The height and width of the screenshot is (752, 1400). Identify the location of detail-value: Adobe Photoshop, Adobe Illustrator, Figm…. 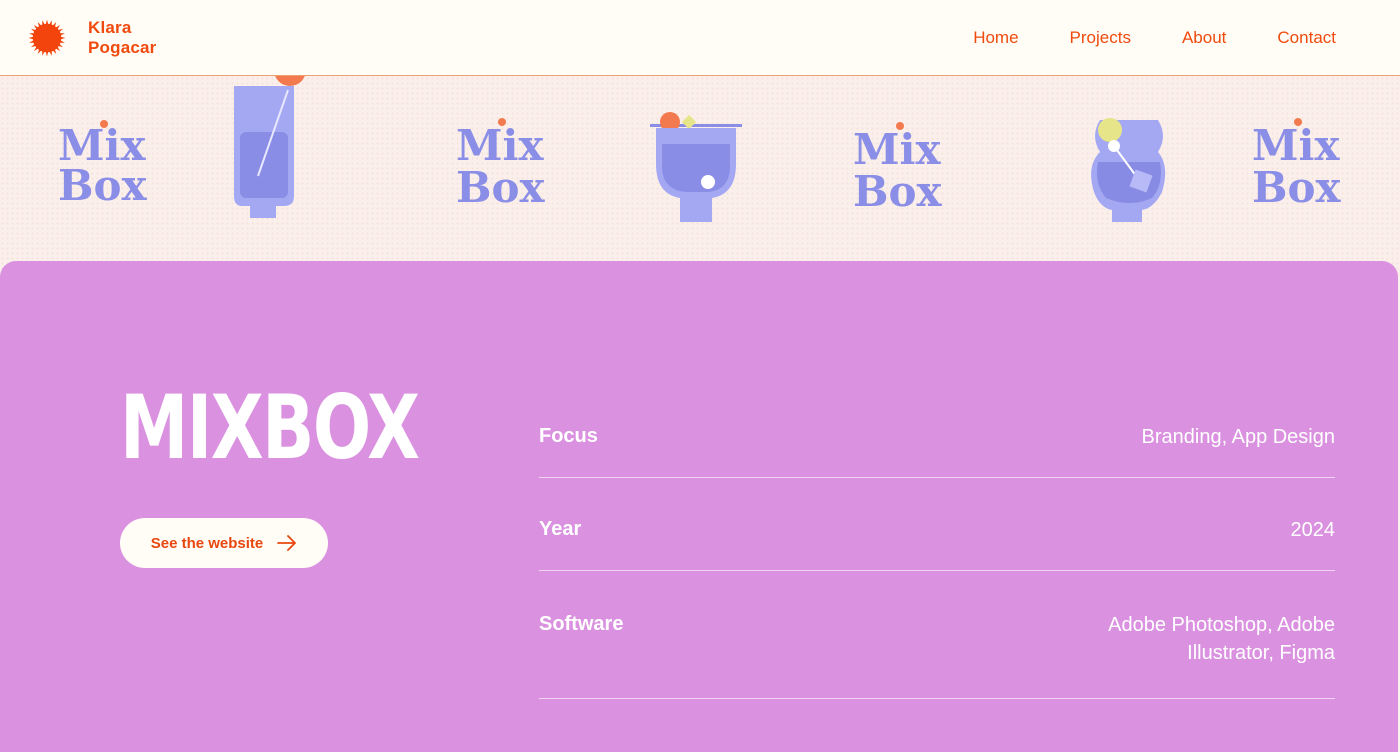
(1221, 639).